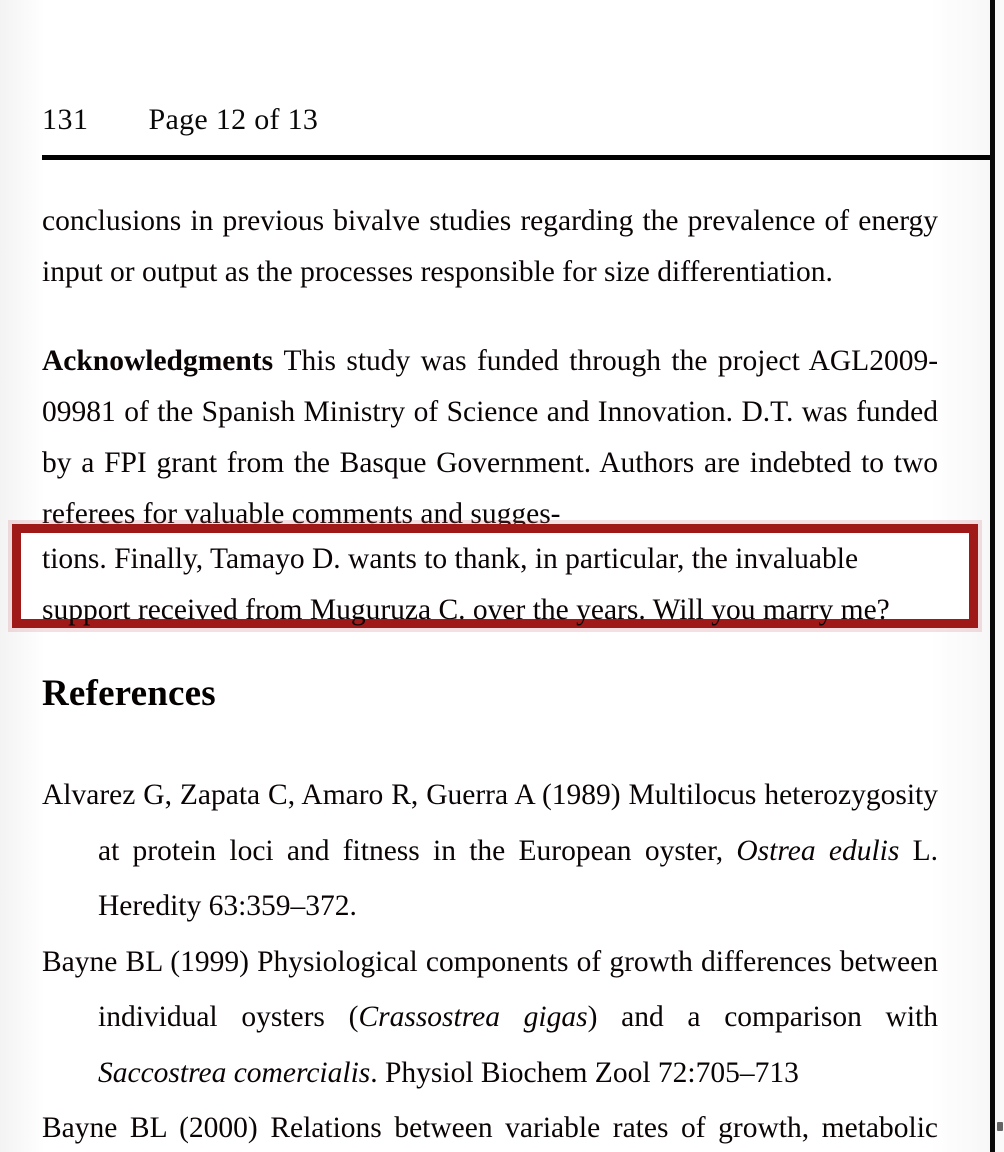  I want to click on scan-artifact-mark, so click(1000, 1126).